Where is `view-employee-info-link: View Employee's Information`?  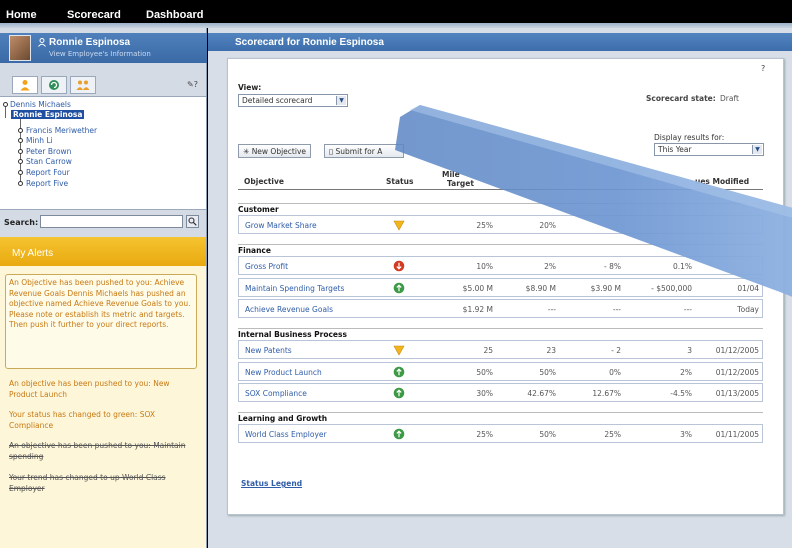
view-employee-info-link: View Employee's Information is located at coordinates (100, 54).